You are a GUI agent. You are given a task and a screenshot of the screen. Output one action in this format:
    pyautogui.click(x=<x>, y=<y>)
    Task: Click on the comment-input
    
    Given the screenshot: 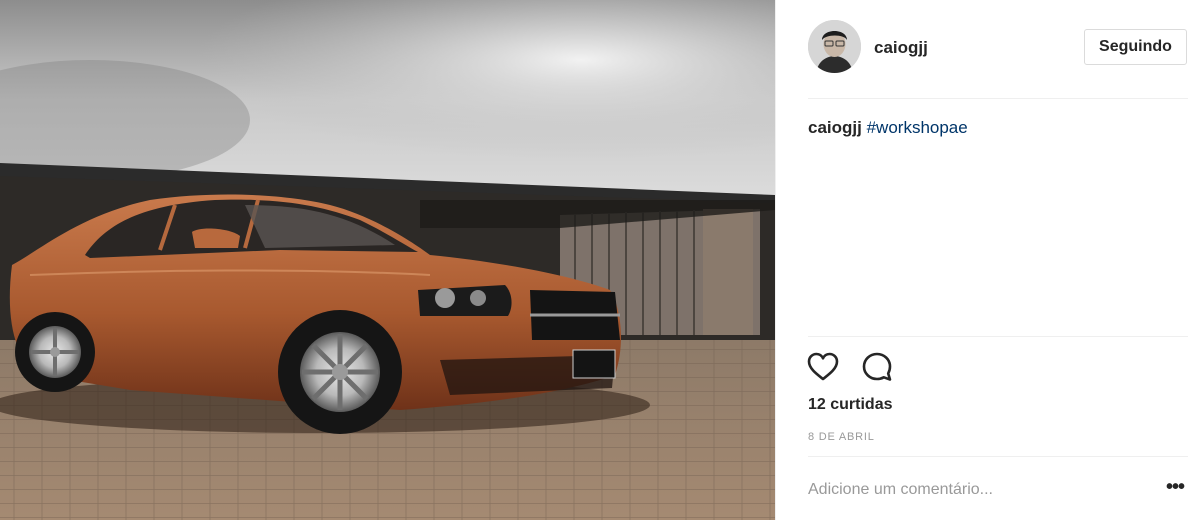 What is the action you would take?
    pyautogui.click(x=978, y=490)
    